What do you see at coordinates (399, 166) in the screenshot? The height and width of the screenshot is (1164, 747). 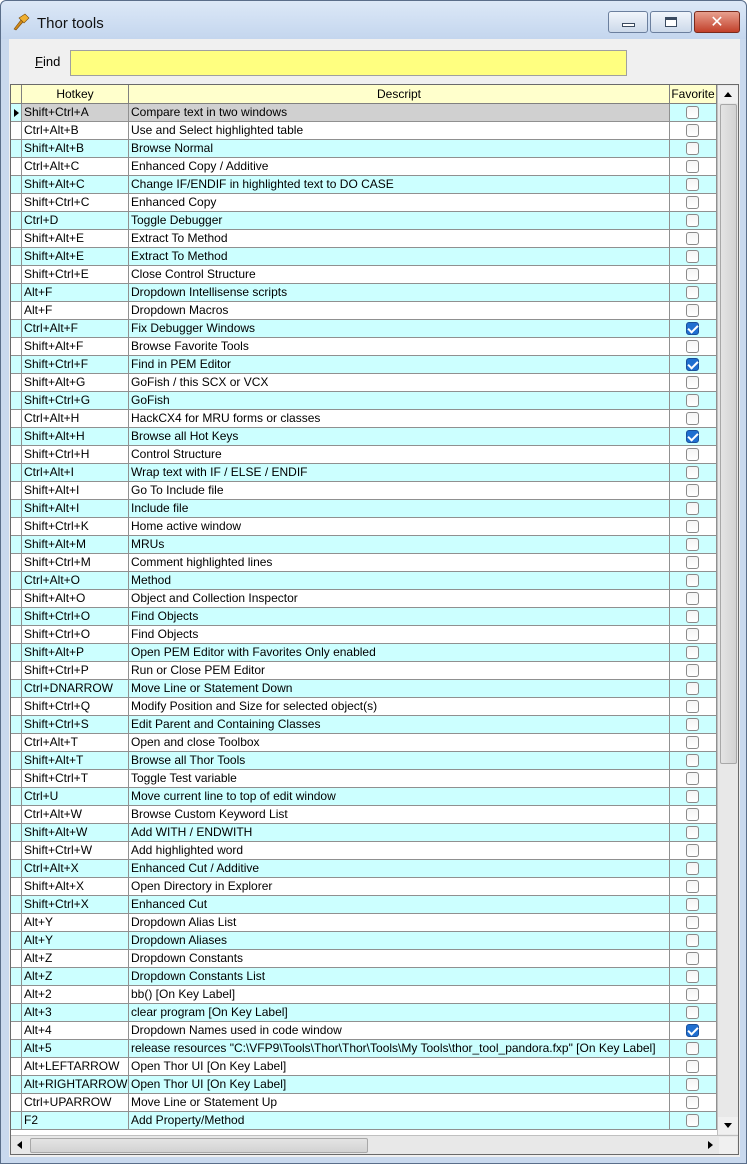 I see `descript-cell: Enhanced Copy / Additive` at bounding box center [399, 166].